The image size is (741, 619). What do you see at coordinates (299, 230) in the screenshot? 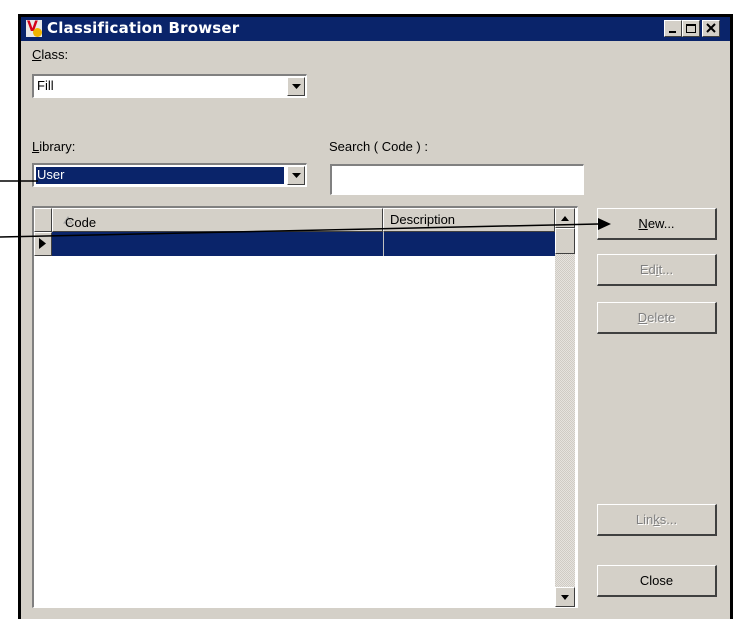
I see `annotation-arrow-new` at bounding box center [299, 230].